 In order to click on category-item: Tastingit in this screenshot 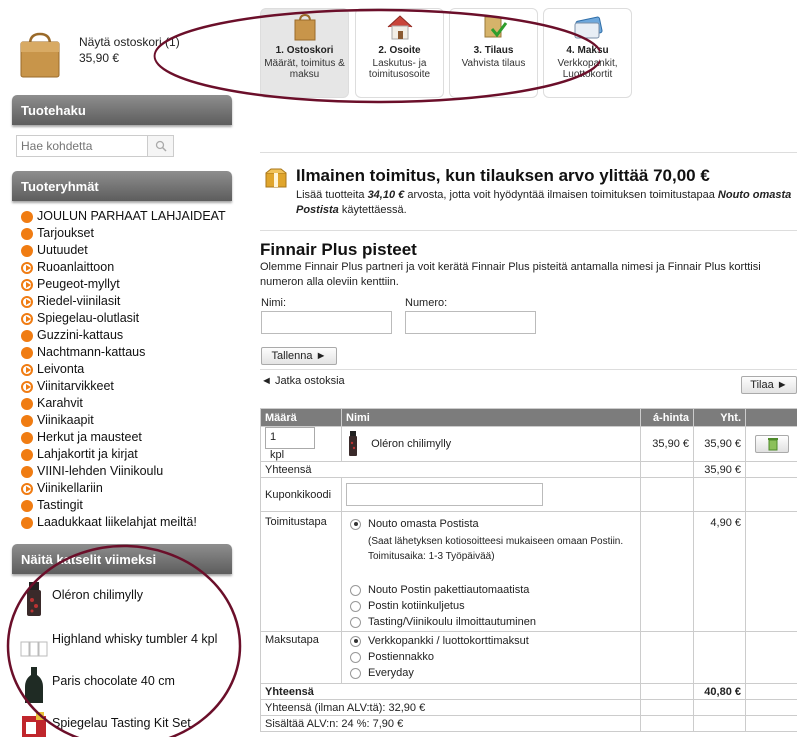, I will do `click(128, 505)`.